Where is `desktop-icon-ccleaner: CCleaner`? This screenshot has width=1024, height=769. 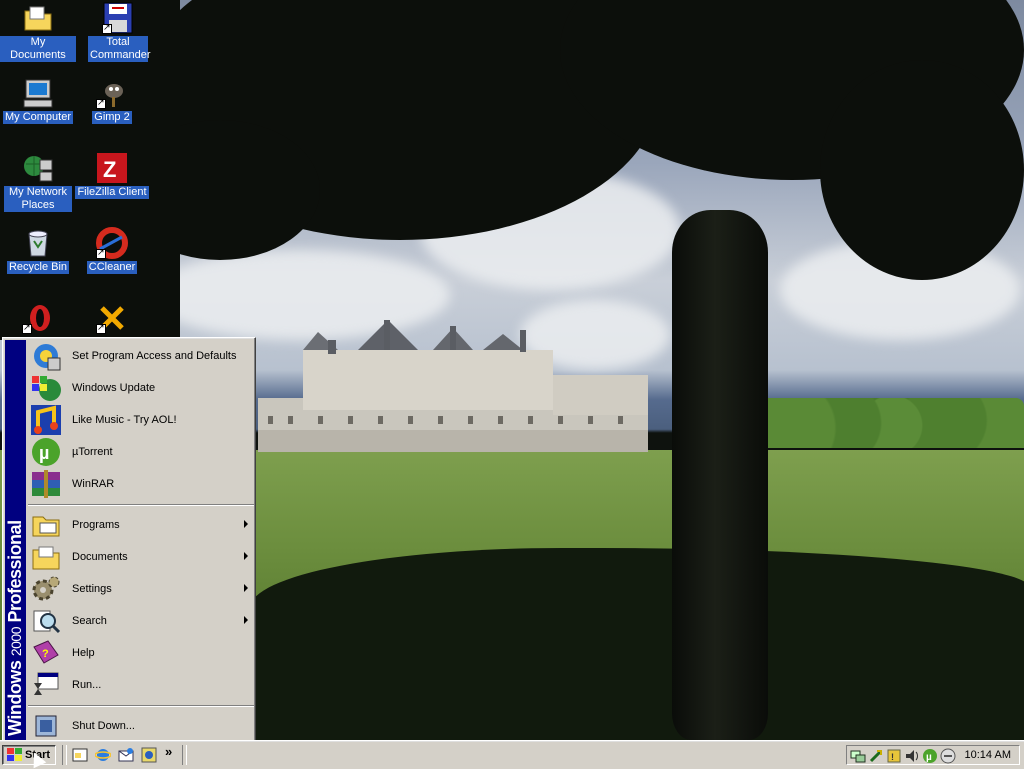 desktop-icon-ccleaner: CCleaner is located at coordinates (112, 250).